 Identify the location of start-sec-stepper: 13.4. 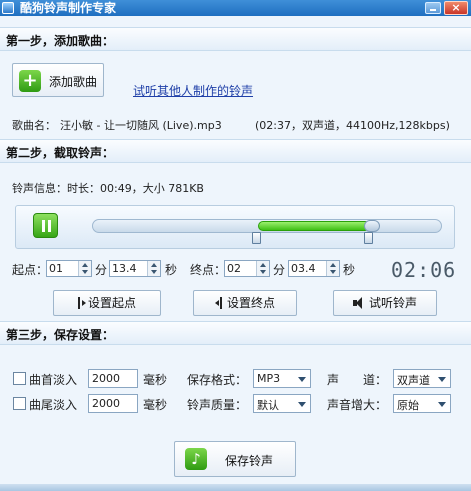
(135, 268).